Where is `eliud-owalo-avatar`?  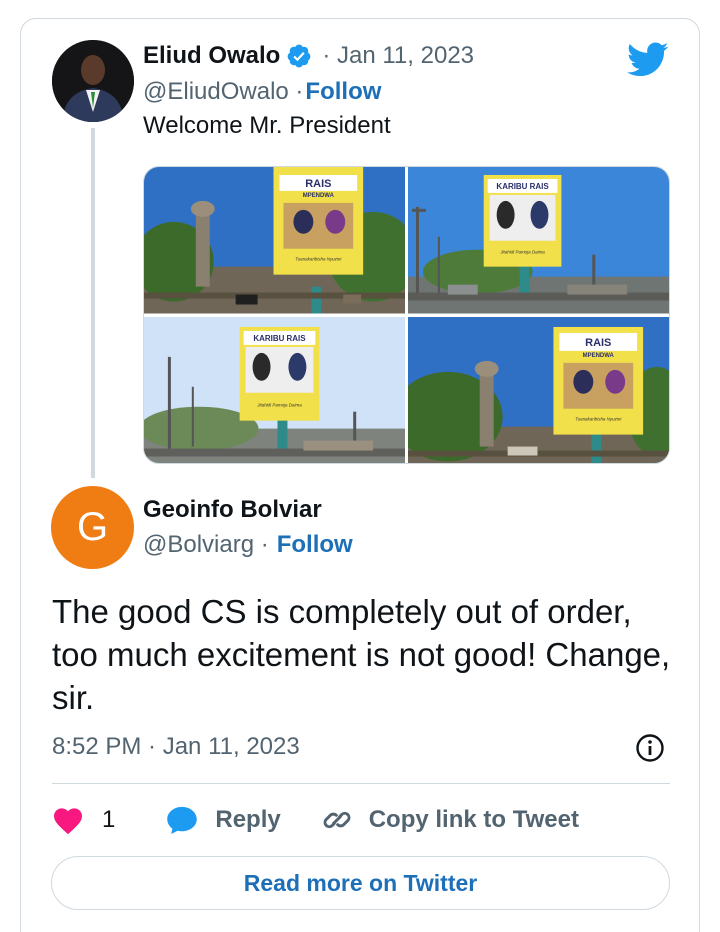
eliud-owalo-avatar is located at coordinates (93, 81).